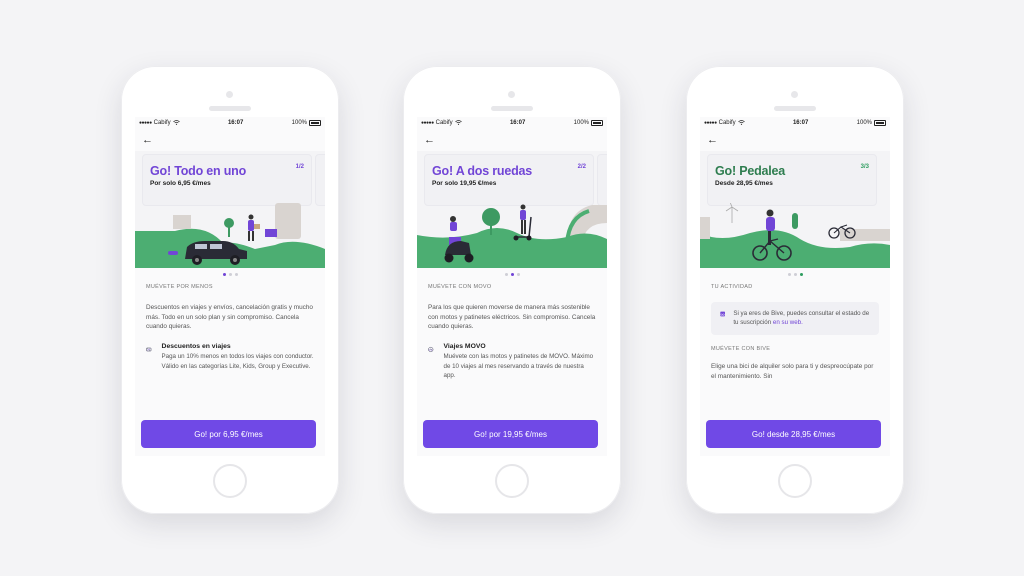 This screenshot has height=576, width=1024. I want to click on city-car-illustration, so click(230, 235).